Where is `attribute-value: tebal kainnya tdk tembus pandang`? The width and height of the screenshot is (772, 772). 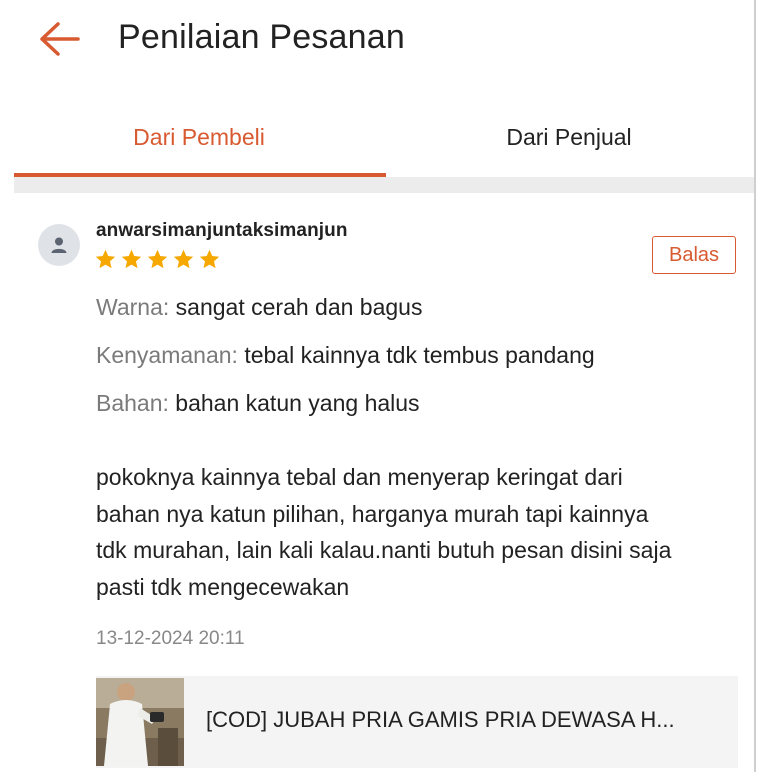
attribute-value: tebal kainnya tdk tembus pandang is located at coordinates (416, 355).